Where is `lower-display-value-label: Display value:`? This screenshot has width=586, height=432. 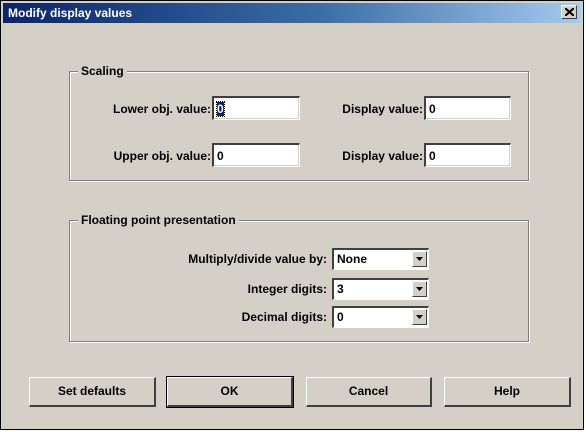
lower-display-value-label: Display value: is located at coordinates (382, 109).